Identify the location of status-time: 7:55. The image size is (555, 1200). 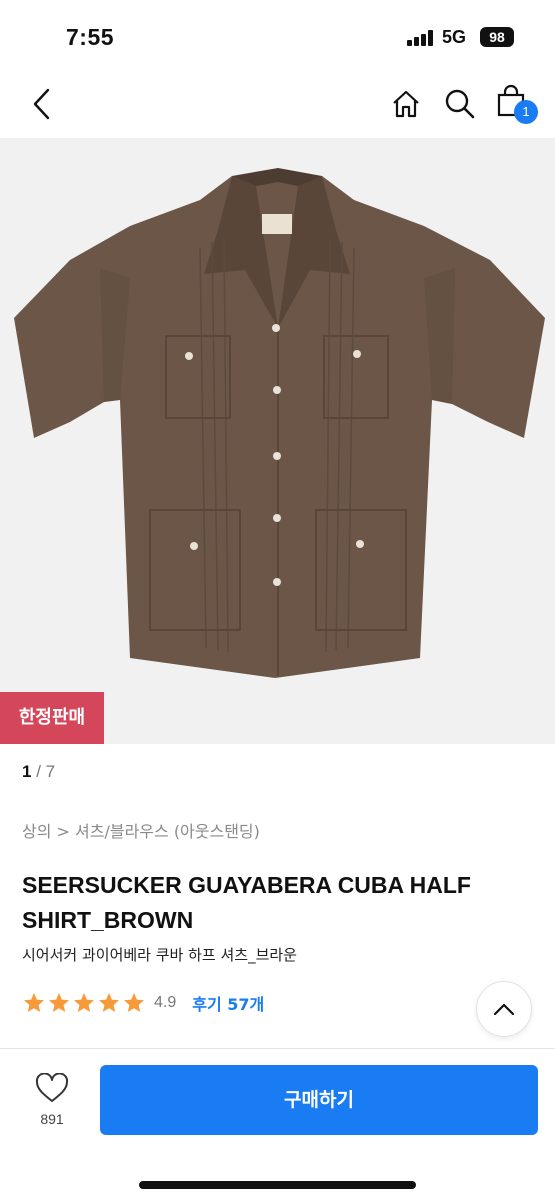
(90, 37).